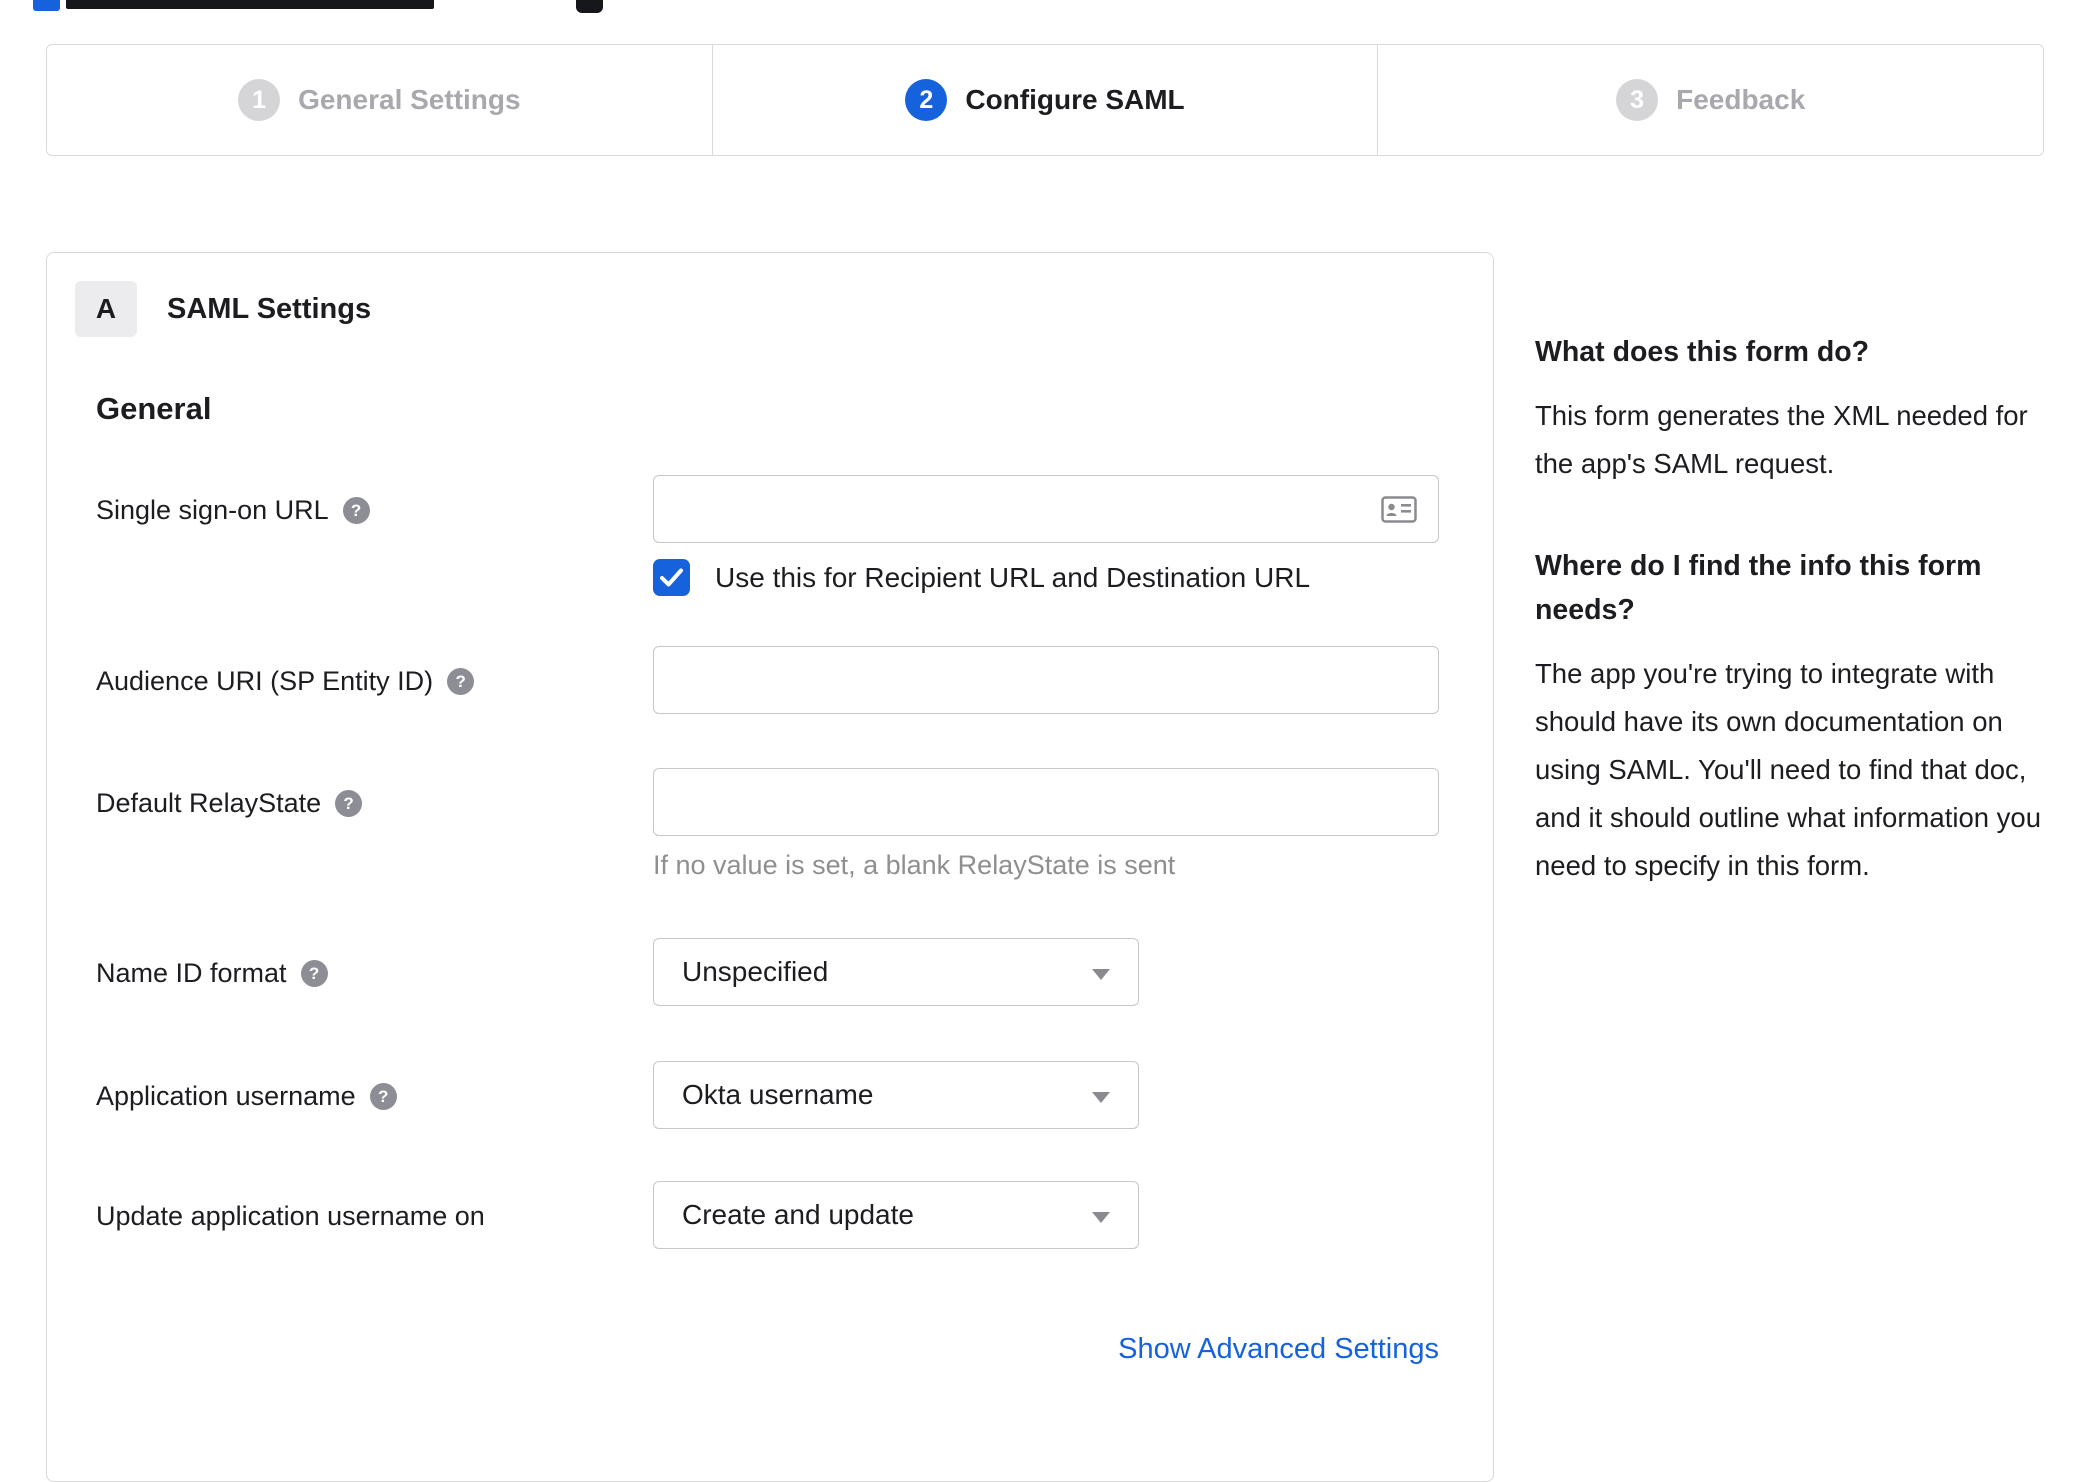 The width and height of the screenshot is (2092, 1482). I want to click on step-3-number: 3, so click(1637, 100).